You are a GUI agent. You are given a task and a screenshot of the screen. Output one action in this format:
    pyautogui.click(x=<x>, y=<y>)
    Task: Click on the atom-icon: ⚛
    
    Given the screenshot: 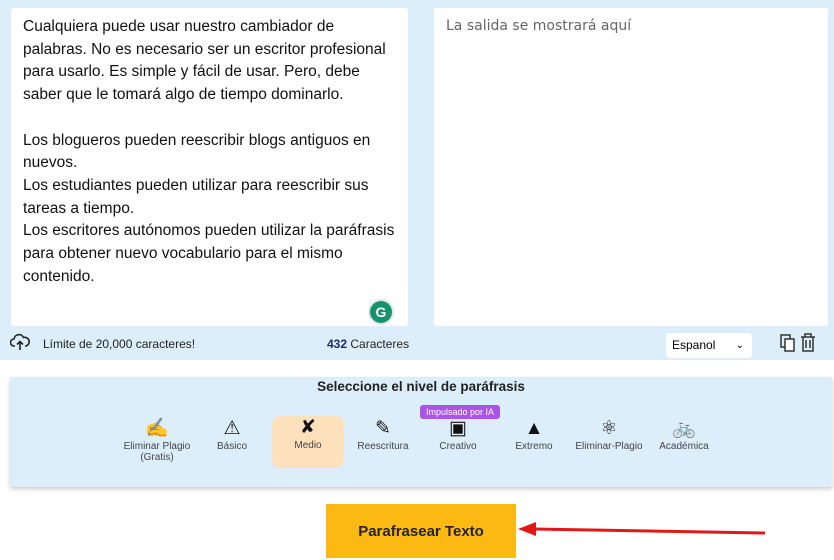 What is the action you would take?
    pyautogui.click(x=609, y=428)
    